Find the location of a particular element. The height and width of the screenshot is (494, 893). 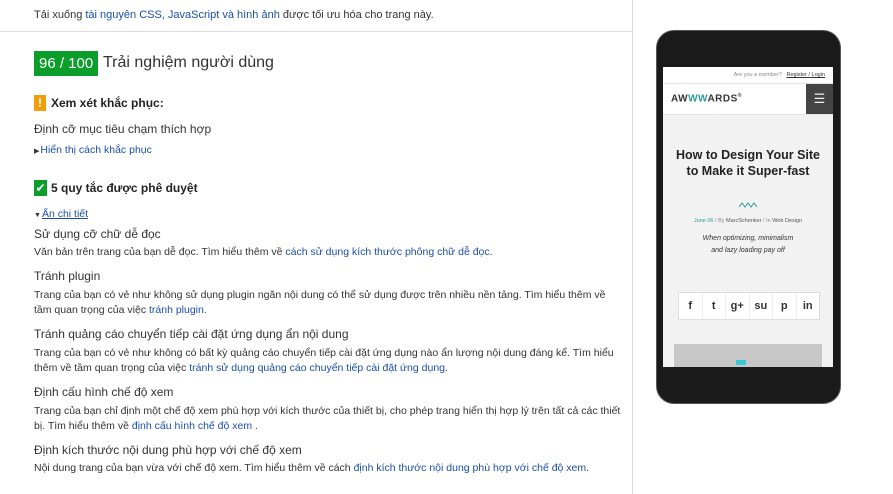

rule-title-avoid-plugins: Tránh plugin is located at coordinates (67, 276).